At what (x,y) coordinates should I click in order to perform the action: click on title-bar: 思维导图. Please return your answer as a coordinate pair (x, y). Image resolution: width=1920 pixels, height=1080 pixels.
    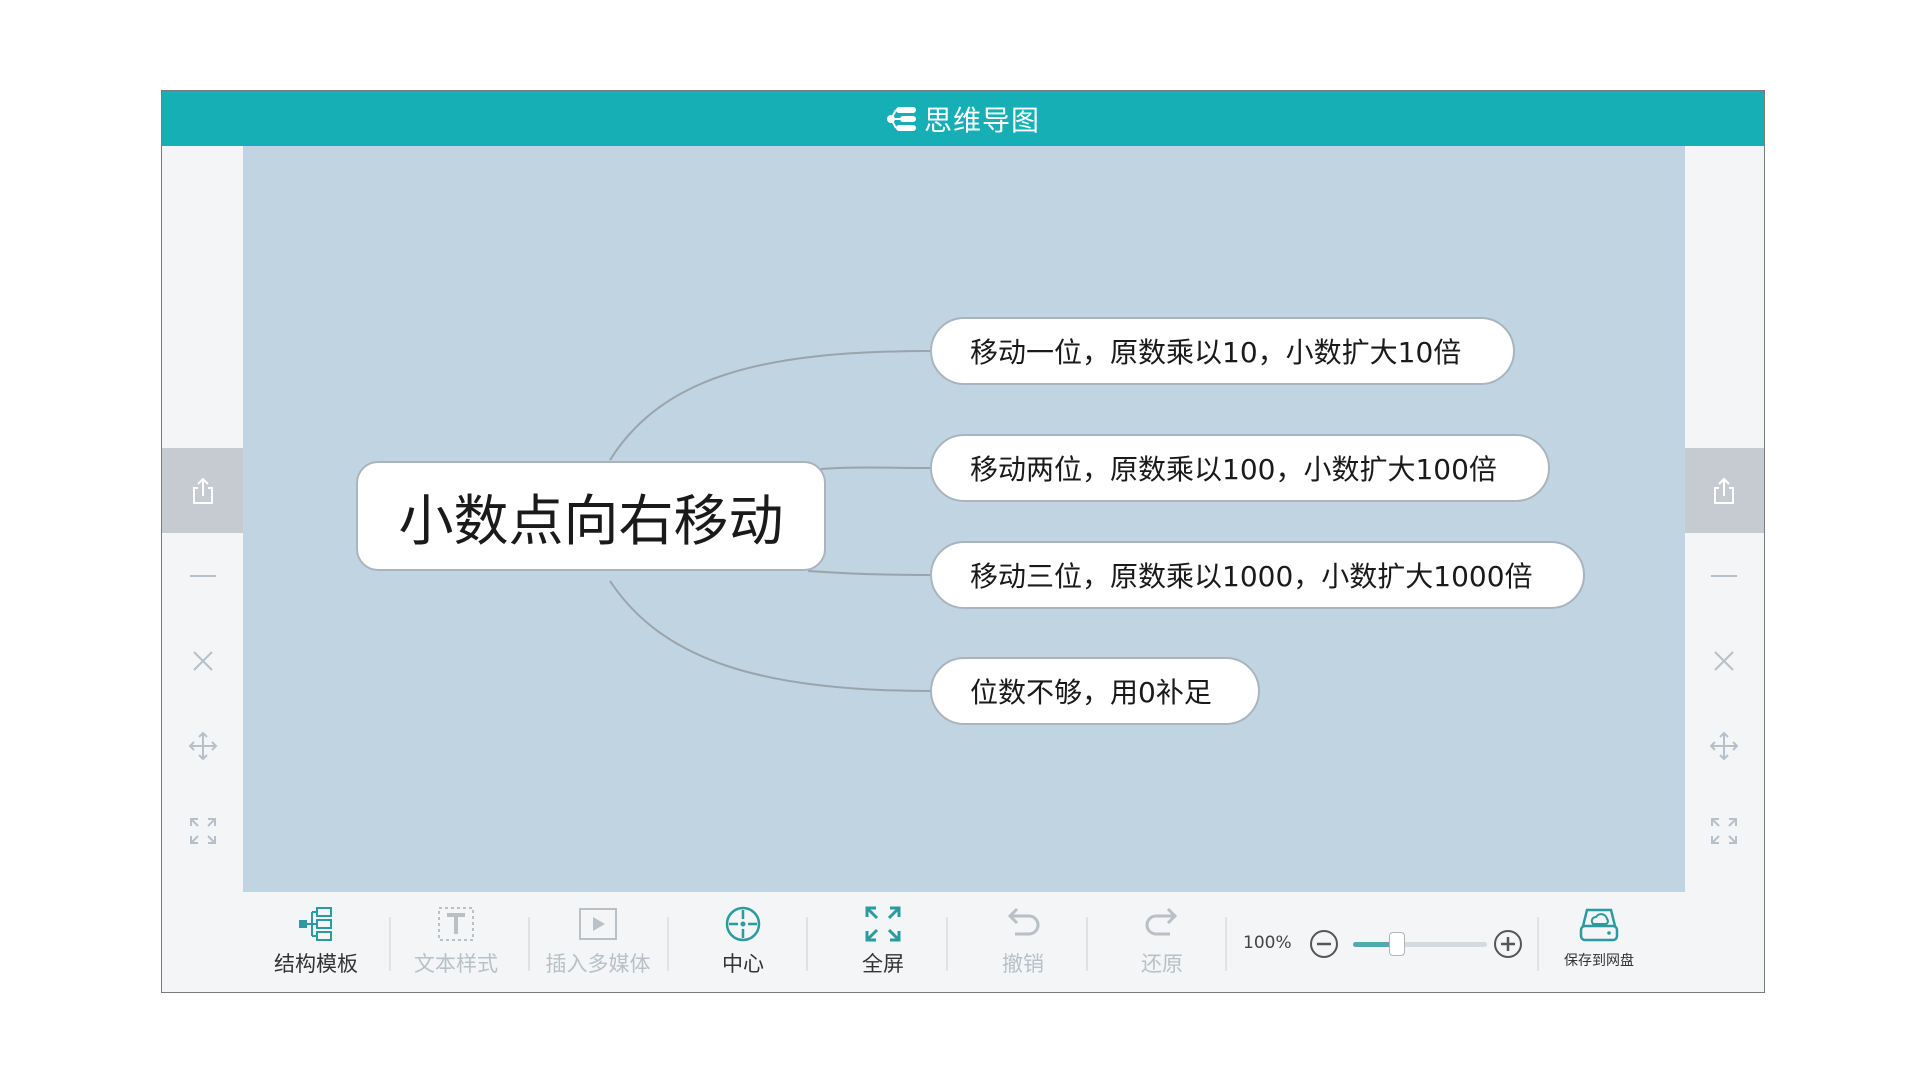
    Looking at the image, I should click on (963, 118).